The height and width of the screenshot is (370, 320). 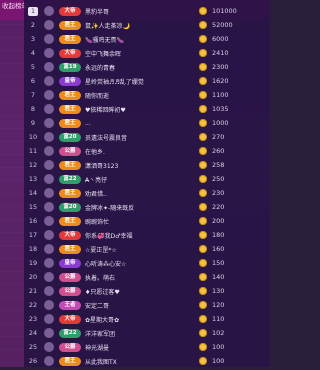 What do you see at coordinates (135, 25) in the screenshot?
I see `user-name: 鼠✨人走茶凉🌙` at bounding box center [135, 25].